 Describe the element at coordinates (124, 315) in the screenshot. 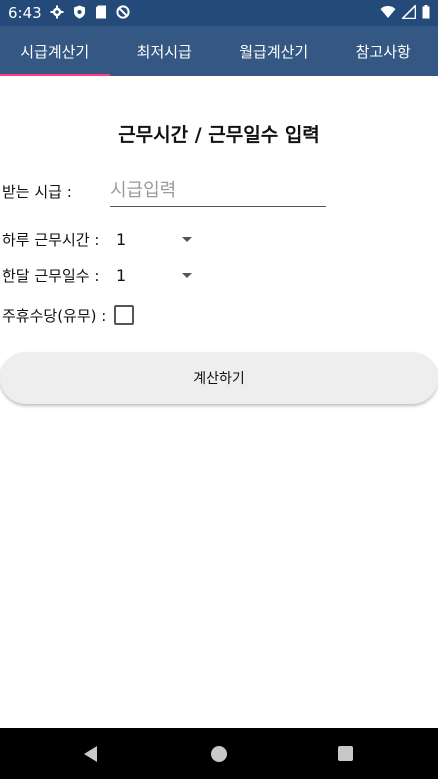

I see `weekly-allowance-checkbox` at that location.